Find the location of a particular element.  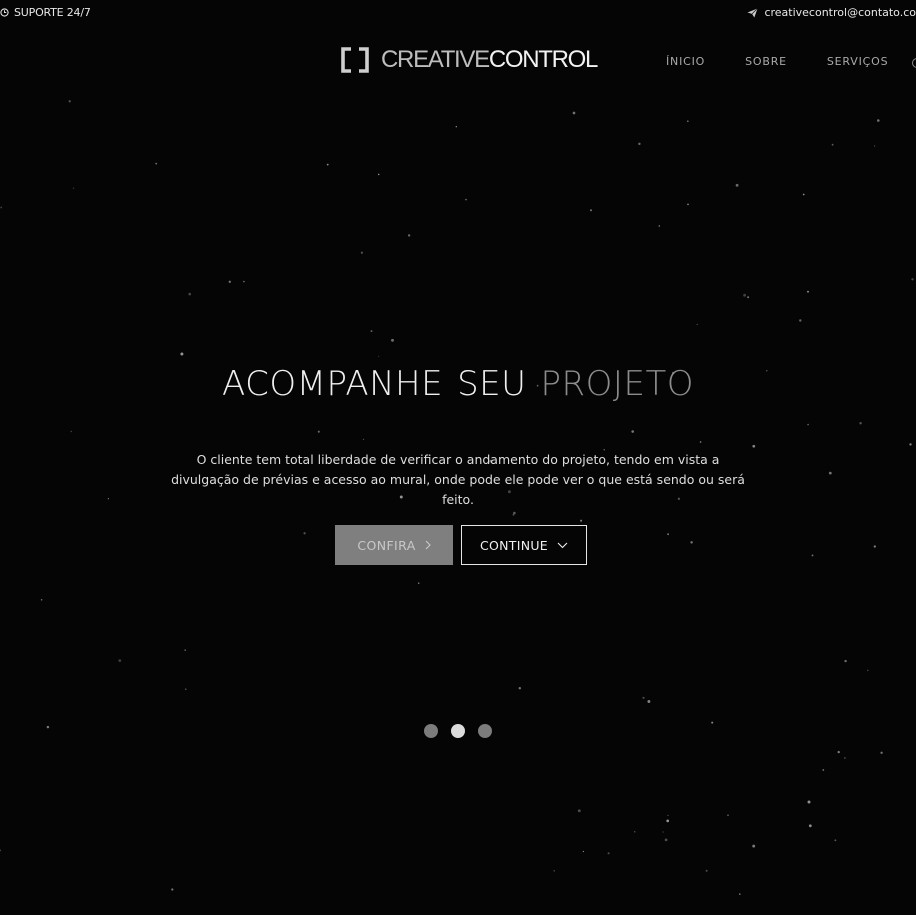

chevron-right-icon is located at coordinates (428, 545).